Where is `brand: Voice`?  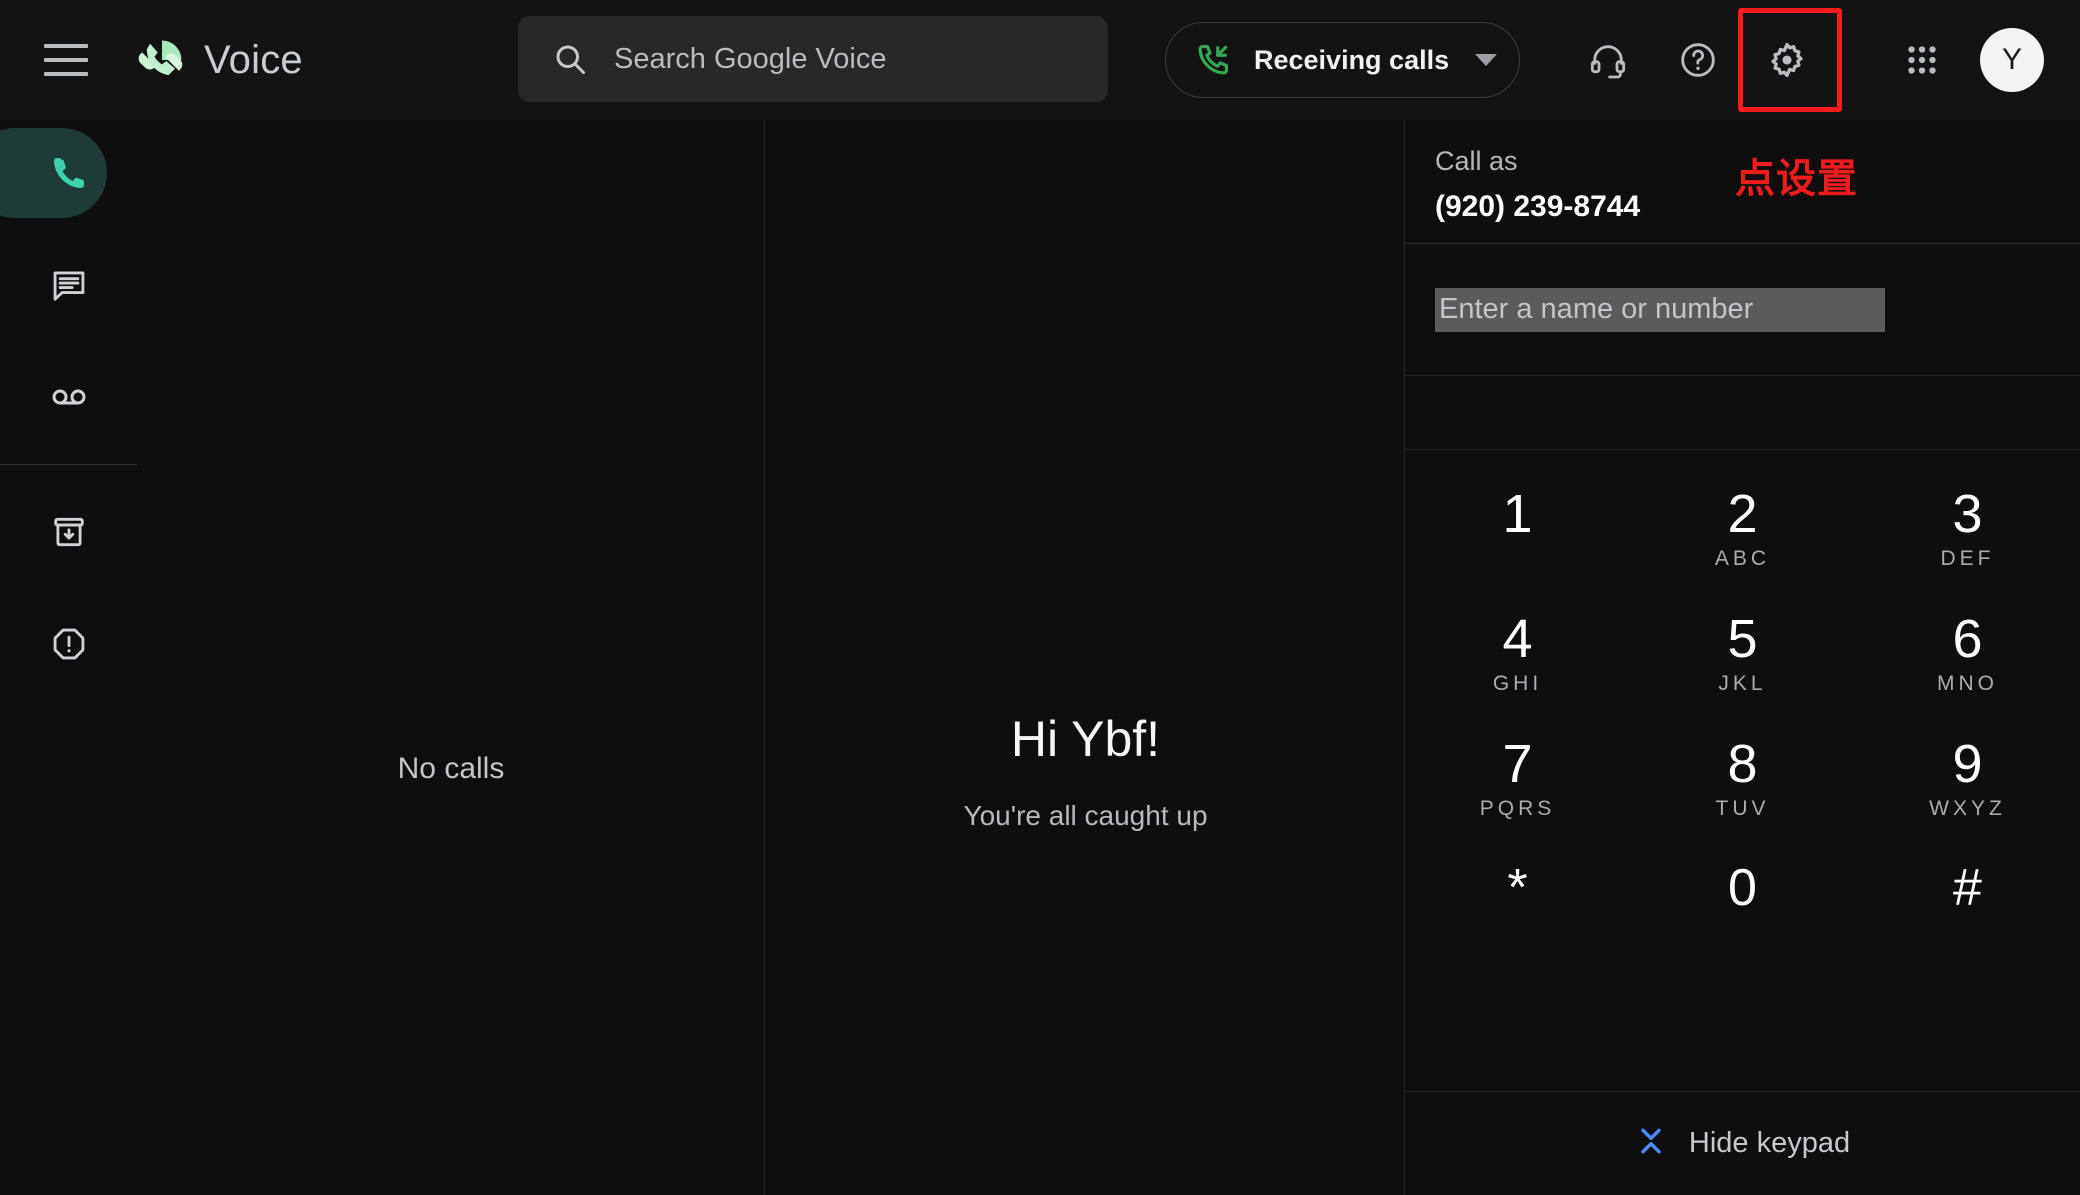 brand: Voice is located at coordinates (219, 60).